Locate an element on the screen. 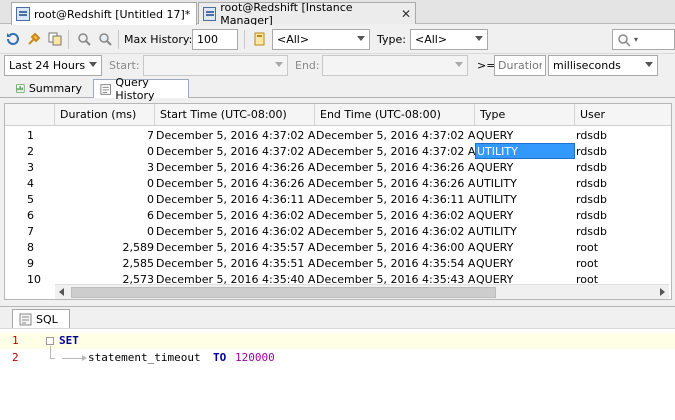 The width and height of the screenshot is (675, 420). instance-manager-icon is located at coordinates (210, 13).